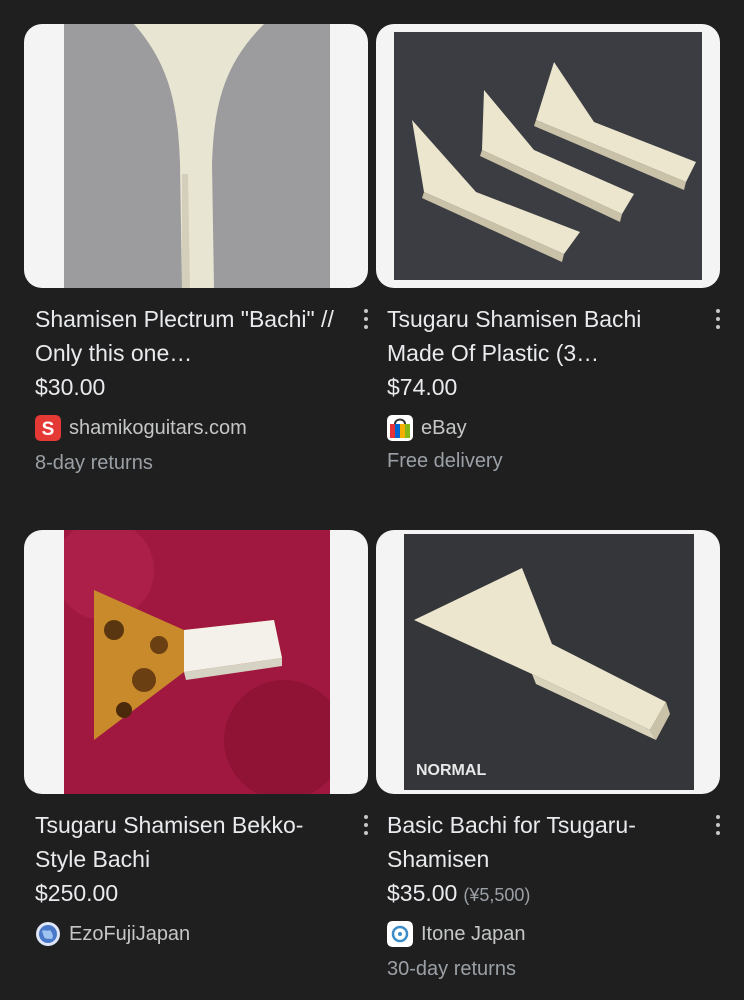 The image size is (744, 1000). What do you see at coordinates (77, 893) in the screenshot?
I see `product-price: $250.00` at bounding box center [77, 893].